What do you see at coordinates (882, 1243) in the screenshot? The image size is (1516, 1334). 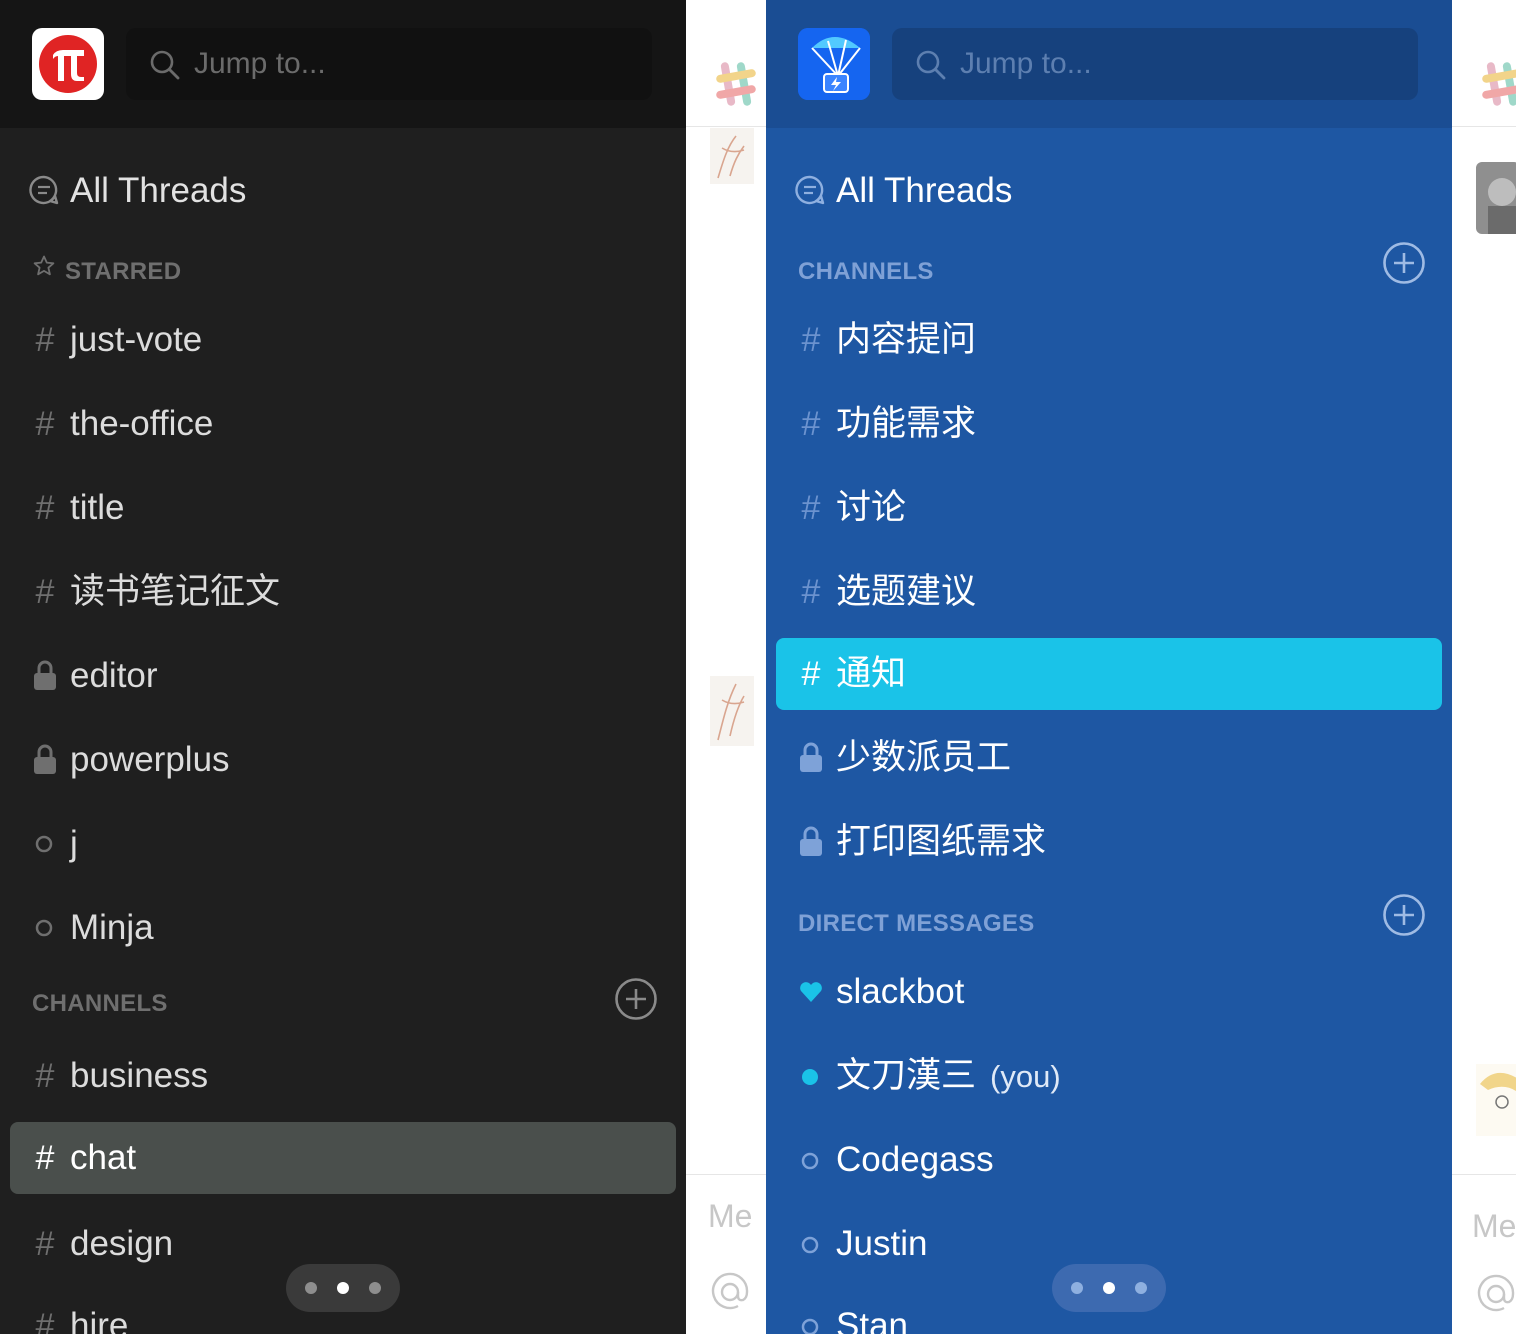 I see `sidebar-item-label: Justin` at bounding box center [882, 1243].